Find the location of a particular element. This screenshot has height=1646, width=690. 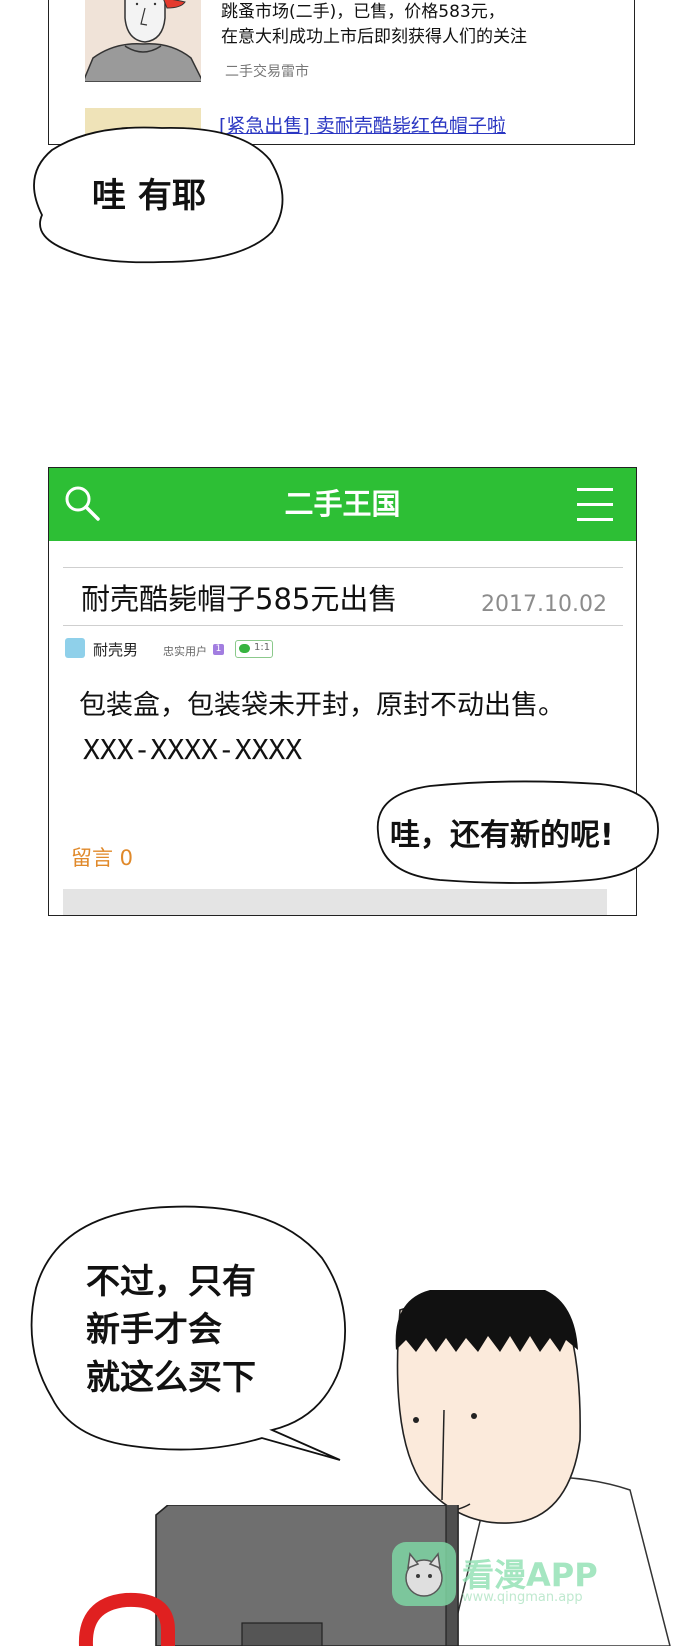

watermark-url: www.qingman.app is located at coordinates (522, 1597).